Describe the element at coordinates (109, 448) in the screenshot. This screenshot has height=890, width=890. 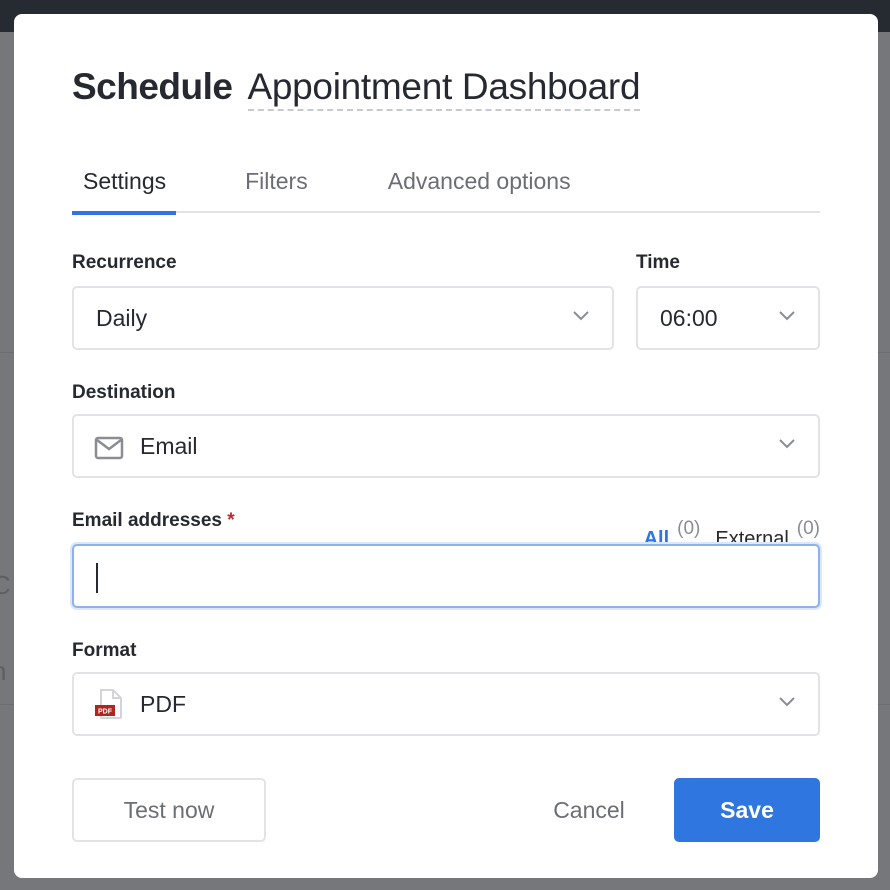
I see `mail-icon` at that location.